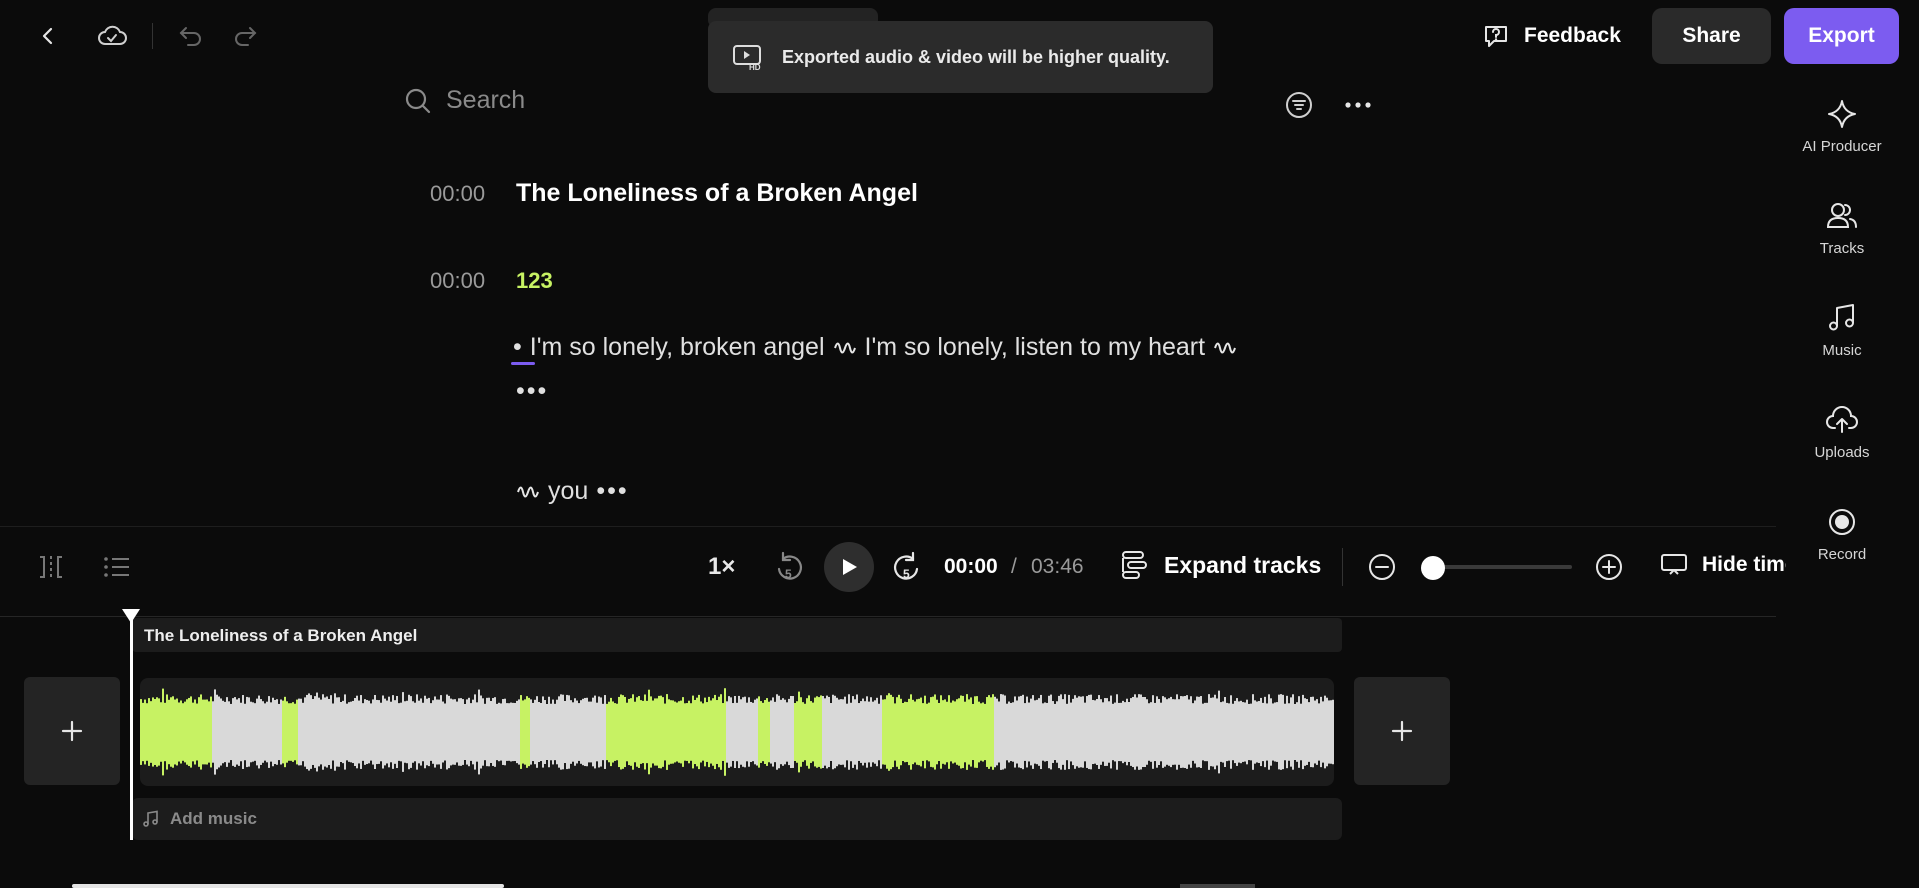 The image size is (1919, 888). What do you see at coordinates (534, 281) in the screenshot?
I see `speaker-label: 123` at bounding box center [534, 281].